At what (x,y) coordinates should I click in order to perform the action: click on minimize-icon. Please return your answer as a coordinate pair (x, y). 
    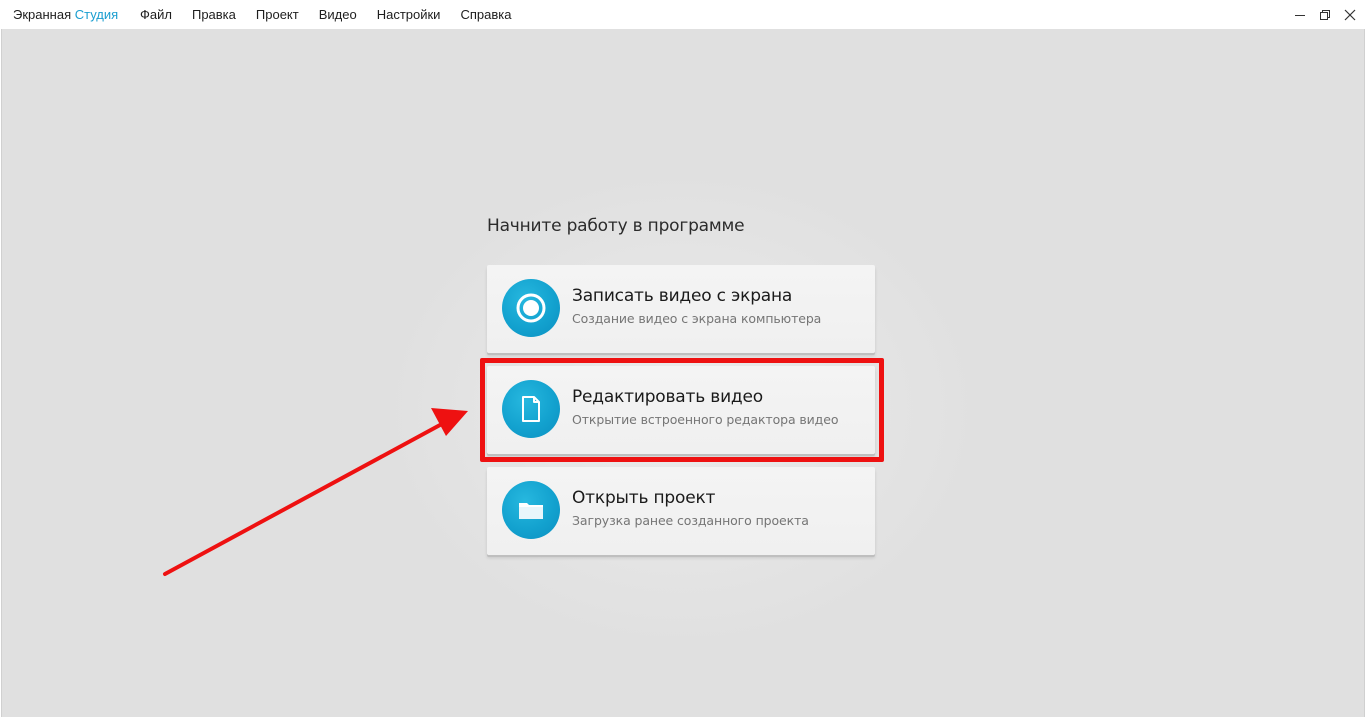
    Looking at the image, I should click on (1299, 15).